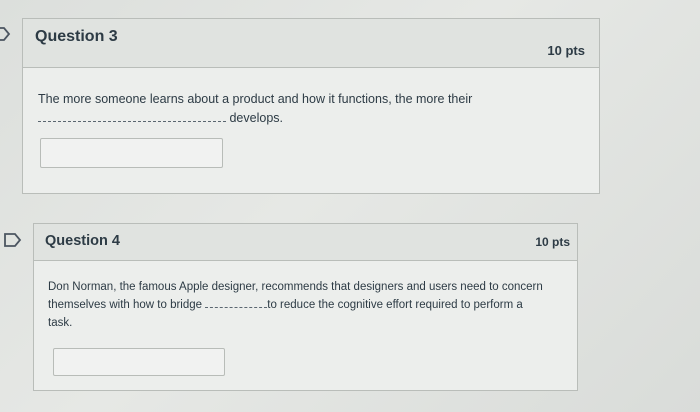 The width and height of the screenshot is (700, 412). What do you see at coordinates (566, 50) in the screenshot?
I see `question-3-points: 10 pts` at bounding box center [566, 50].